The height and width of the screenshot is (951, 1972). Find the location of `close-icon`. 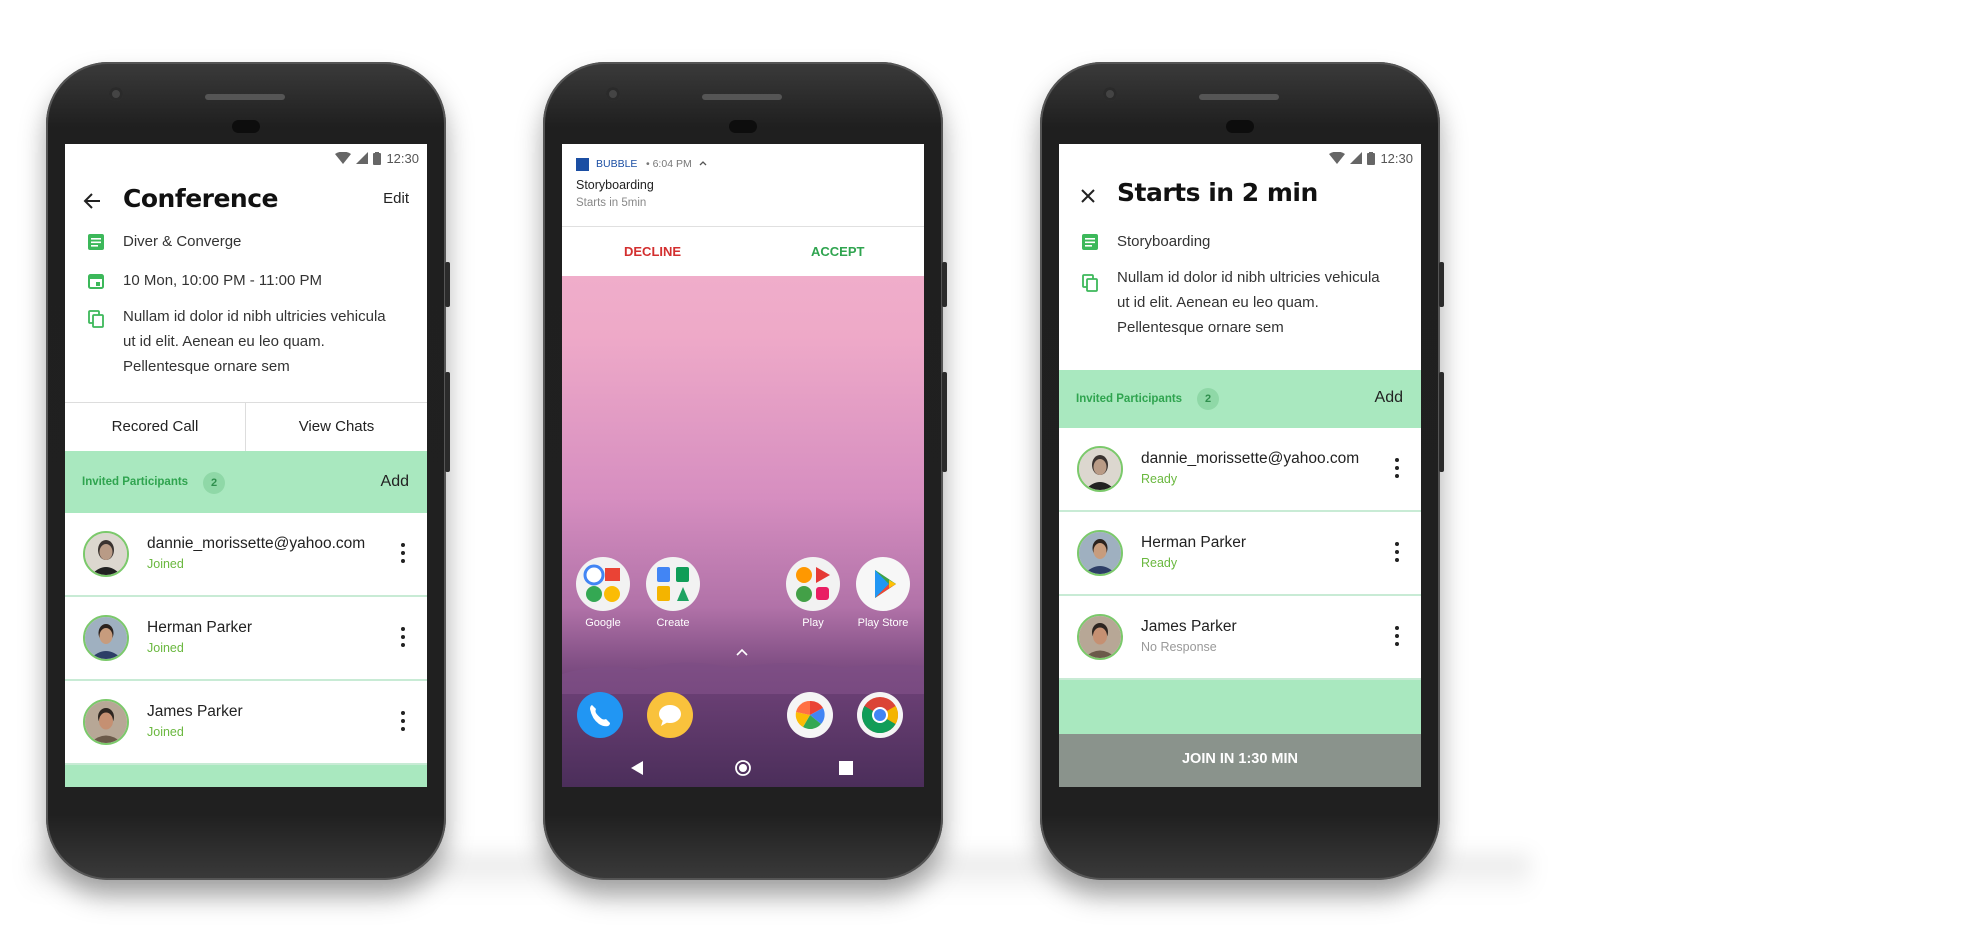

close-icon is located at coordinates (1088, 196).